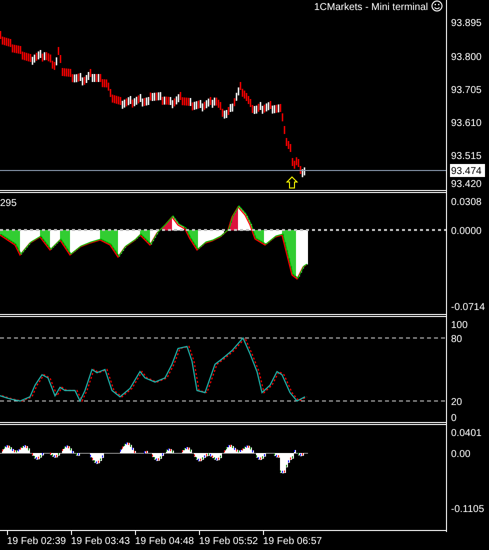 The image size is (489, 550). Describe the element at coordinates (164, 541) in the screenshot. I see `time-axis-label: 19 Feb 04:48` at that location.